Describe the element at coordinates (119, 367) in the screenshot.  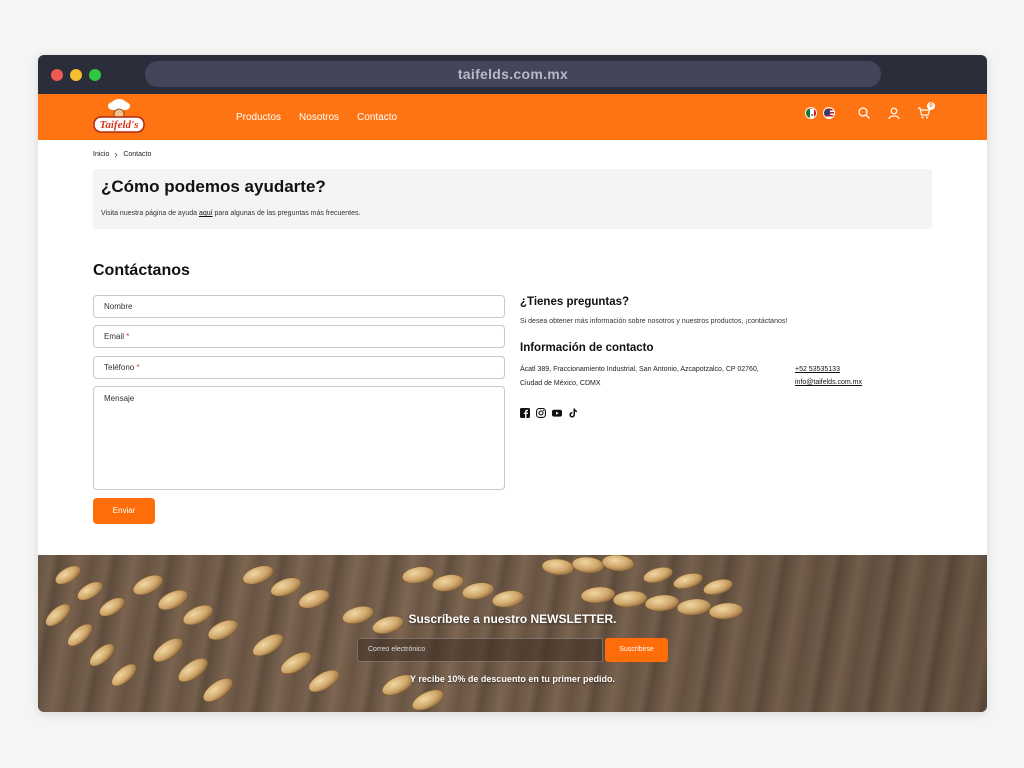
I see `phone-placeholder: Teléfono` at that location.